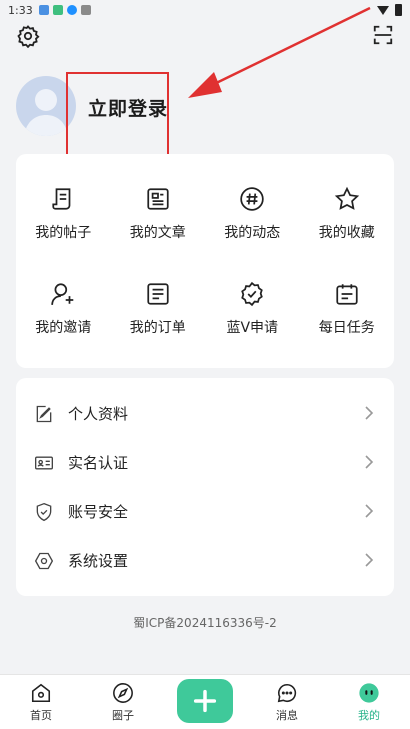  Describe the element at coordinates (346, 232) in the screenshot. I see `grid-item-label: 我的收藏` at that location.